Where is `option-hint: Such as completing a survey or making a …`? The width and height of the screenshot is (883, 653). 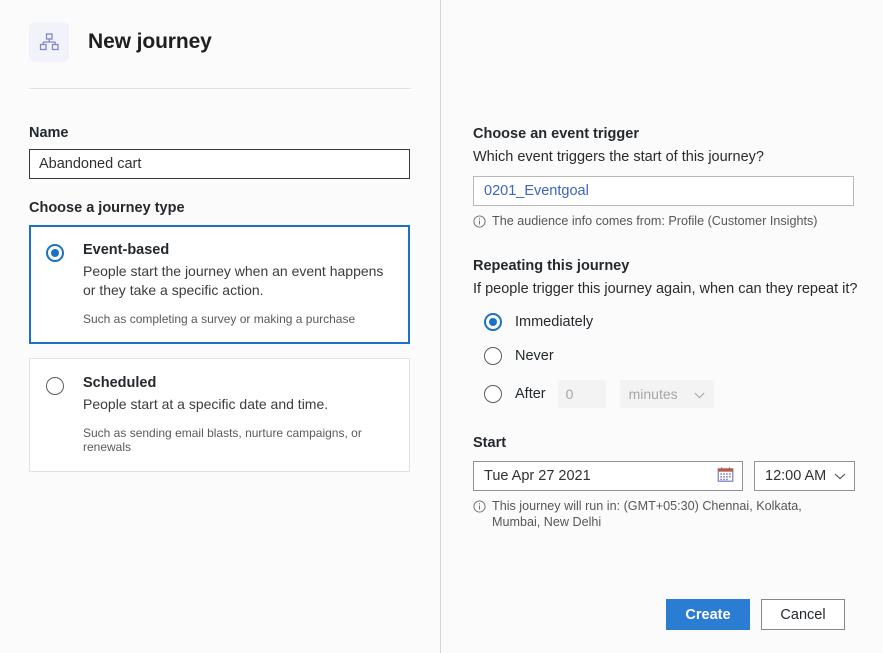
option-hint: Such as completing a survey or making a … is located at coordinates (219, 319).